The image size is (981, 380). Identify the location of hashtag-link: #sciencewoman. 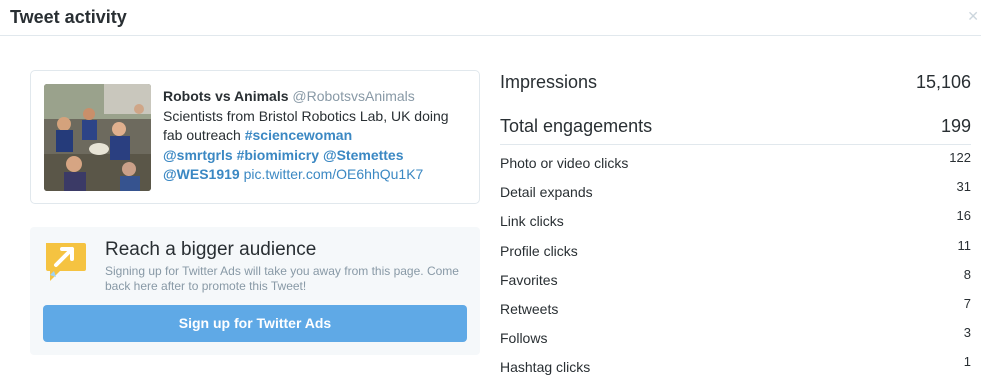
(298, 135).